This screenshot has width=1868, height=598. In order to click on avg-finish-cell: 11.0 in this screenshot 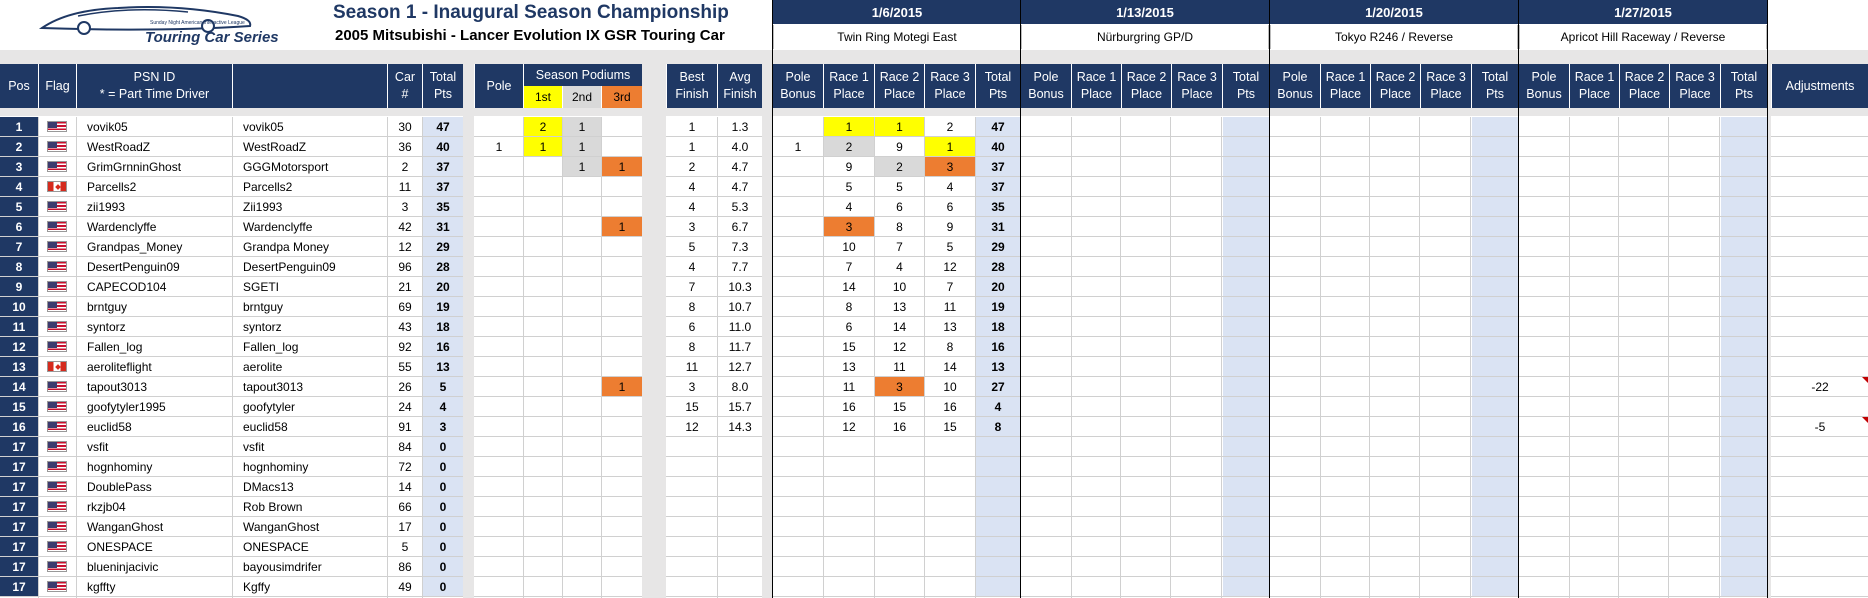, I will do `click(740, 326)`.